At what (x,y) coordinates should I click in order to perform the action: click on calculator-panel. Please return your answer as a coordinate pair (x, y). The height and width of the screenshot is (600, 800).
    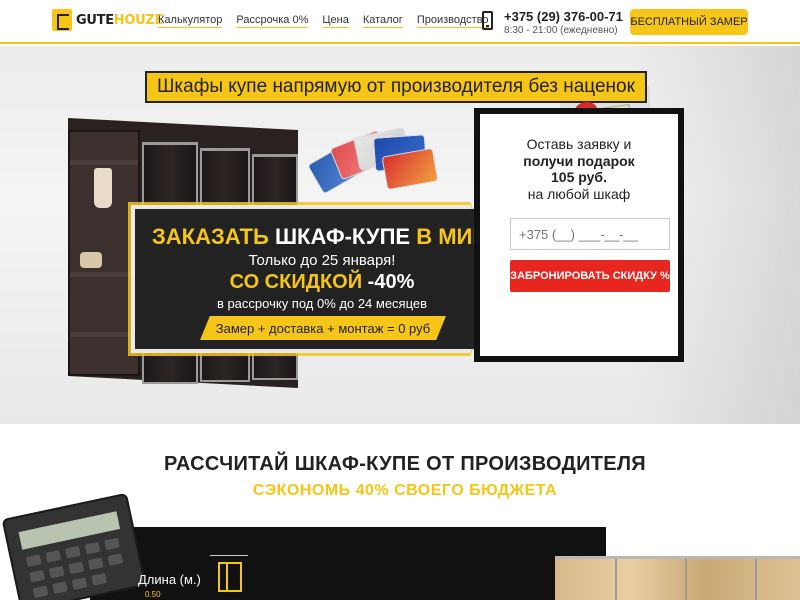
    Looking at the image, I should click on (348, 563).